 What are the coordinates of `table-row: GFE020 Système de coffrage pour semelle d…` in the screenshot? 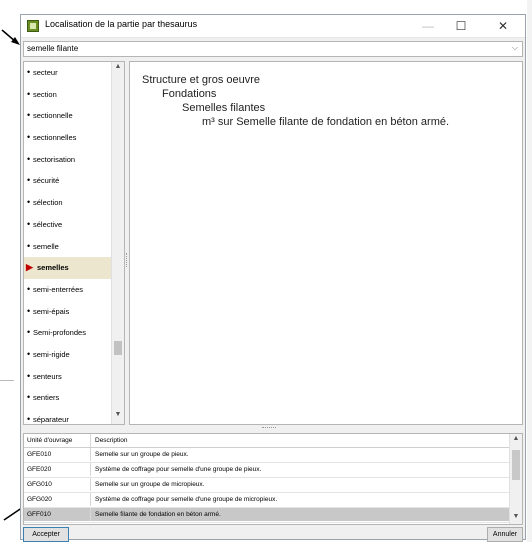 It's located at (267, 469).